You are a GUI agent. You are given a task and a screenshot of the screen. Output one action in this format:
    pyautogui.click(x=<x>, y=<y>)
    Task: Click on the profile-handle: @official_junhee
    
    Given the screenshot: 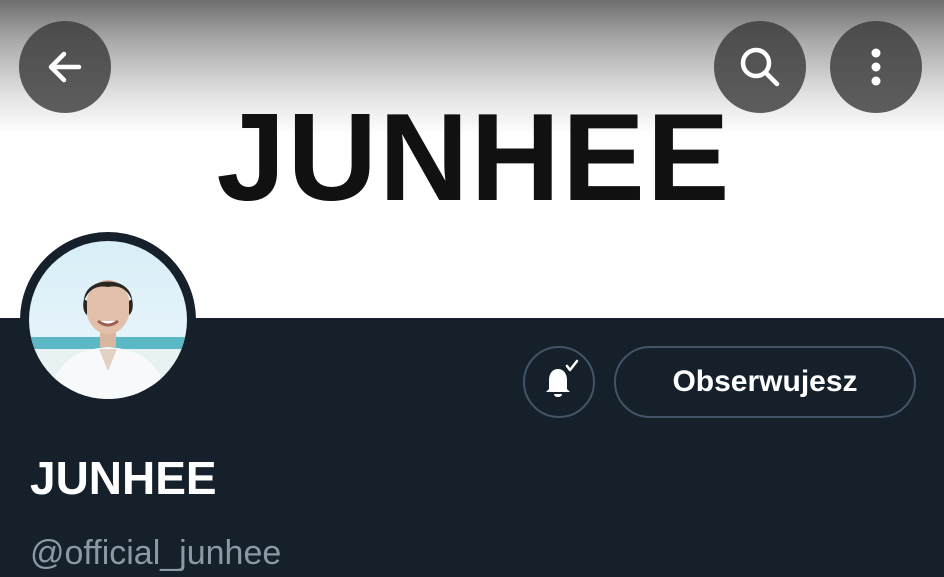 What is the action you would take?
    pyautogui.click(x=156, y=553)
    